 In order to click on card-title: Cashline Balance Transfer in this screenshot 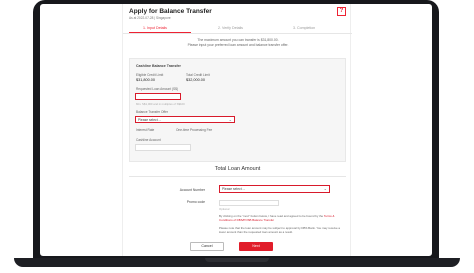, I will do `click(158, 66)`.